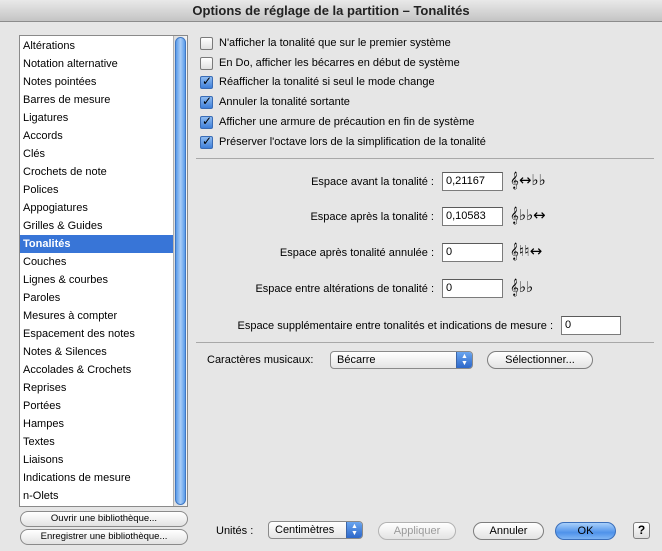 The width and height of the screenshot is (662, 551). I want to click on sidebar-item: Barres de mesure, so click(97, 100).